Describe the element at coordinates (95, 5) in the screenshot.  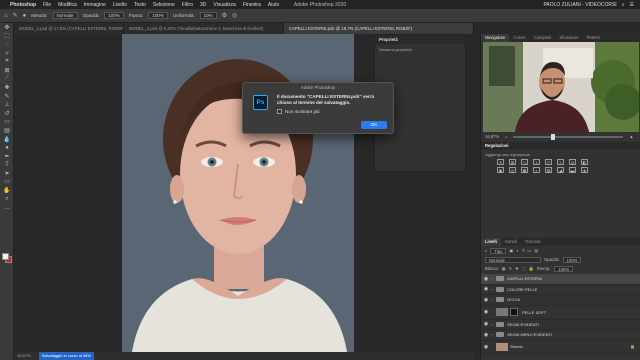
I see `menu-immagine: Immagine` at that location.